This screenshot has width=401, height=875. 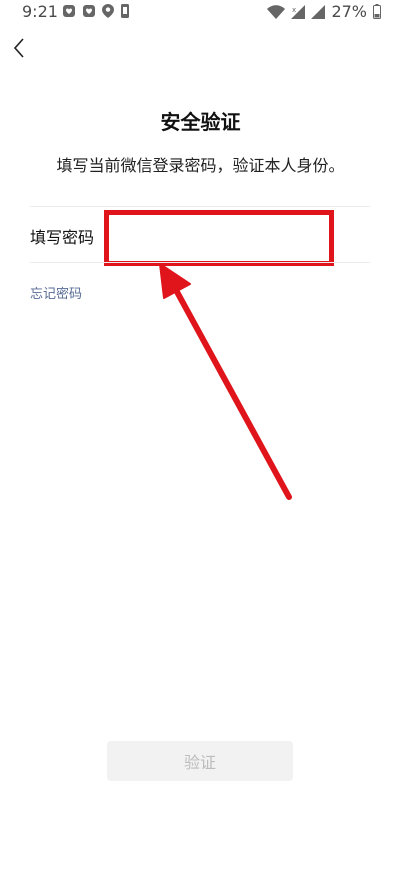 What do you see at coordinates (200, 761) in the screenshot?
I see `verify-button: 验证` at bounding box center [200, 761].